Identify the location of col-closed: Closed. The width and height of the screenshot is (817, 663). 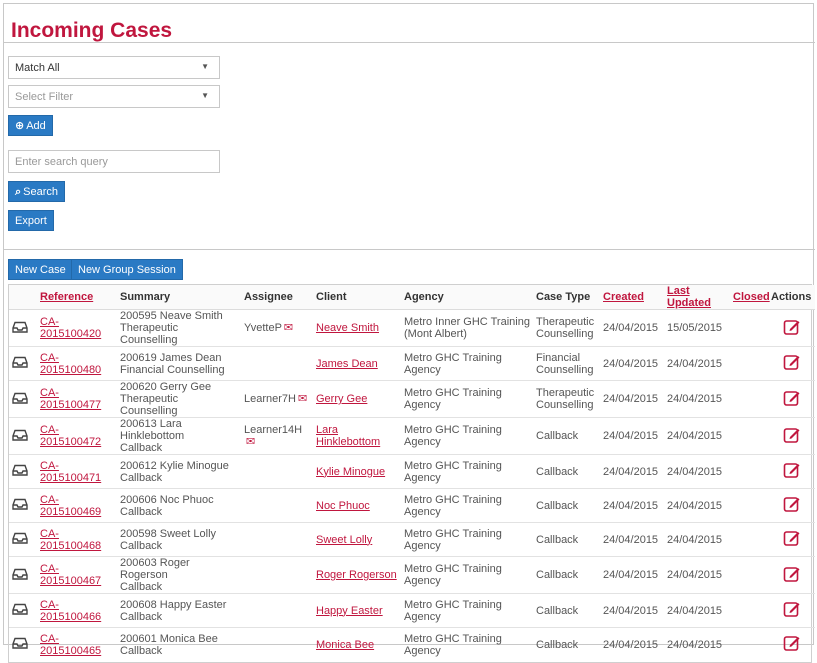
(750, 297).